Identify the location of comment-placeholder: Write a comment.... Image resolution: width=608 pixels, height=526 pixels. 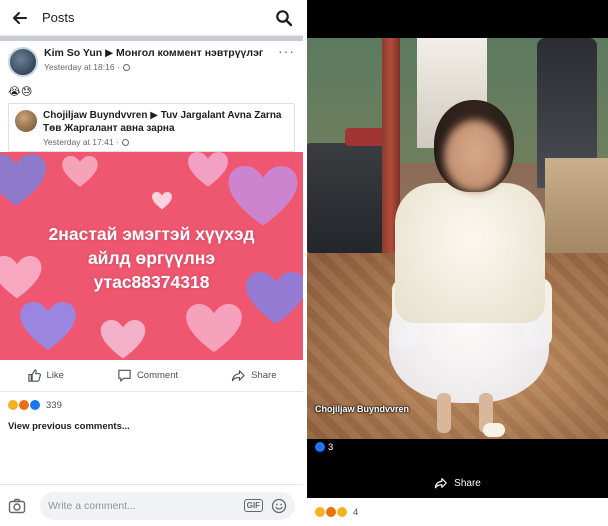
(92, 505).